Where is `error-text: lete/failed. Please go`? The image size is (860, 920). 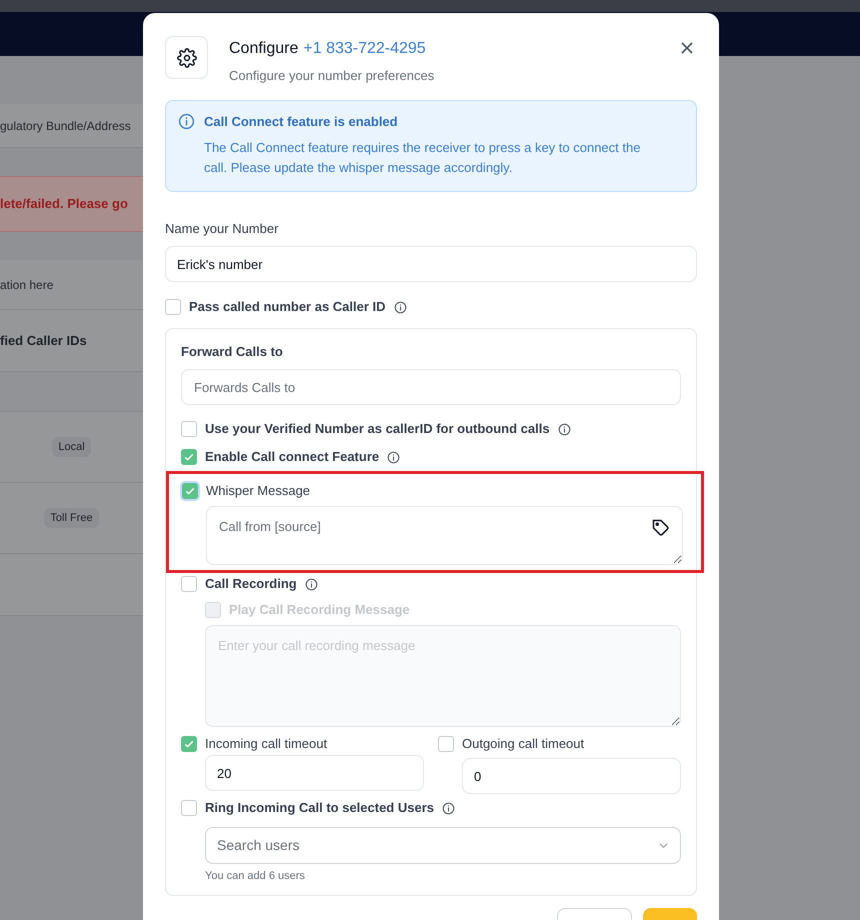
error-text: lete/failed. Please go is located at coordinates (64, 204).